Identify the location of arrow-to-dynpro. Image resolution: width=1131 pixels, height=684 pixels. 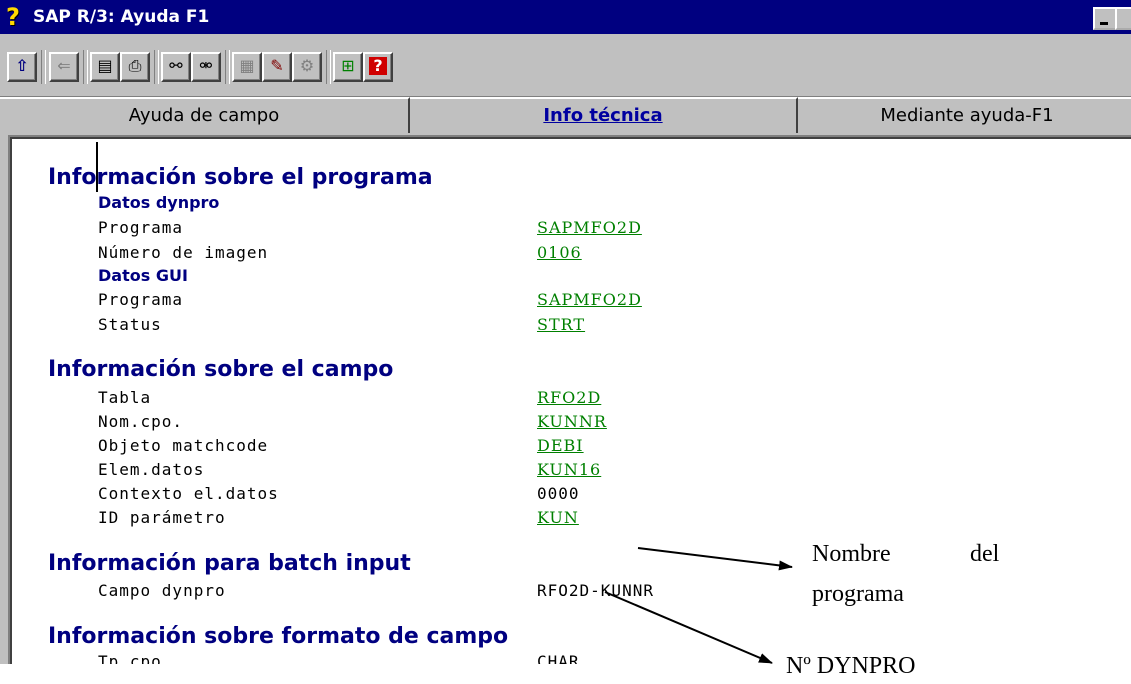
(688, 627).